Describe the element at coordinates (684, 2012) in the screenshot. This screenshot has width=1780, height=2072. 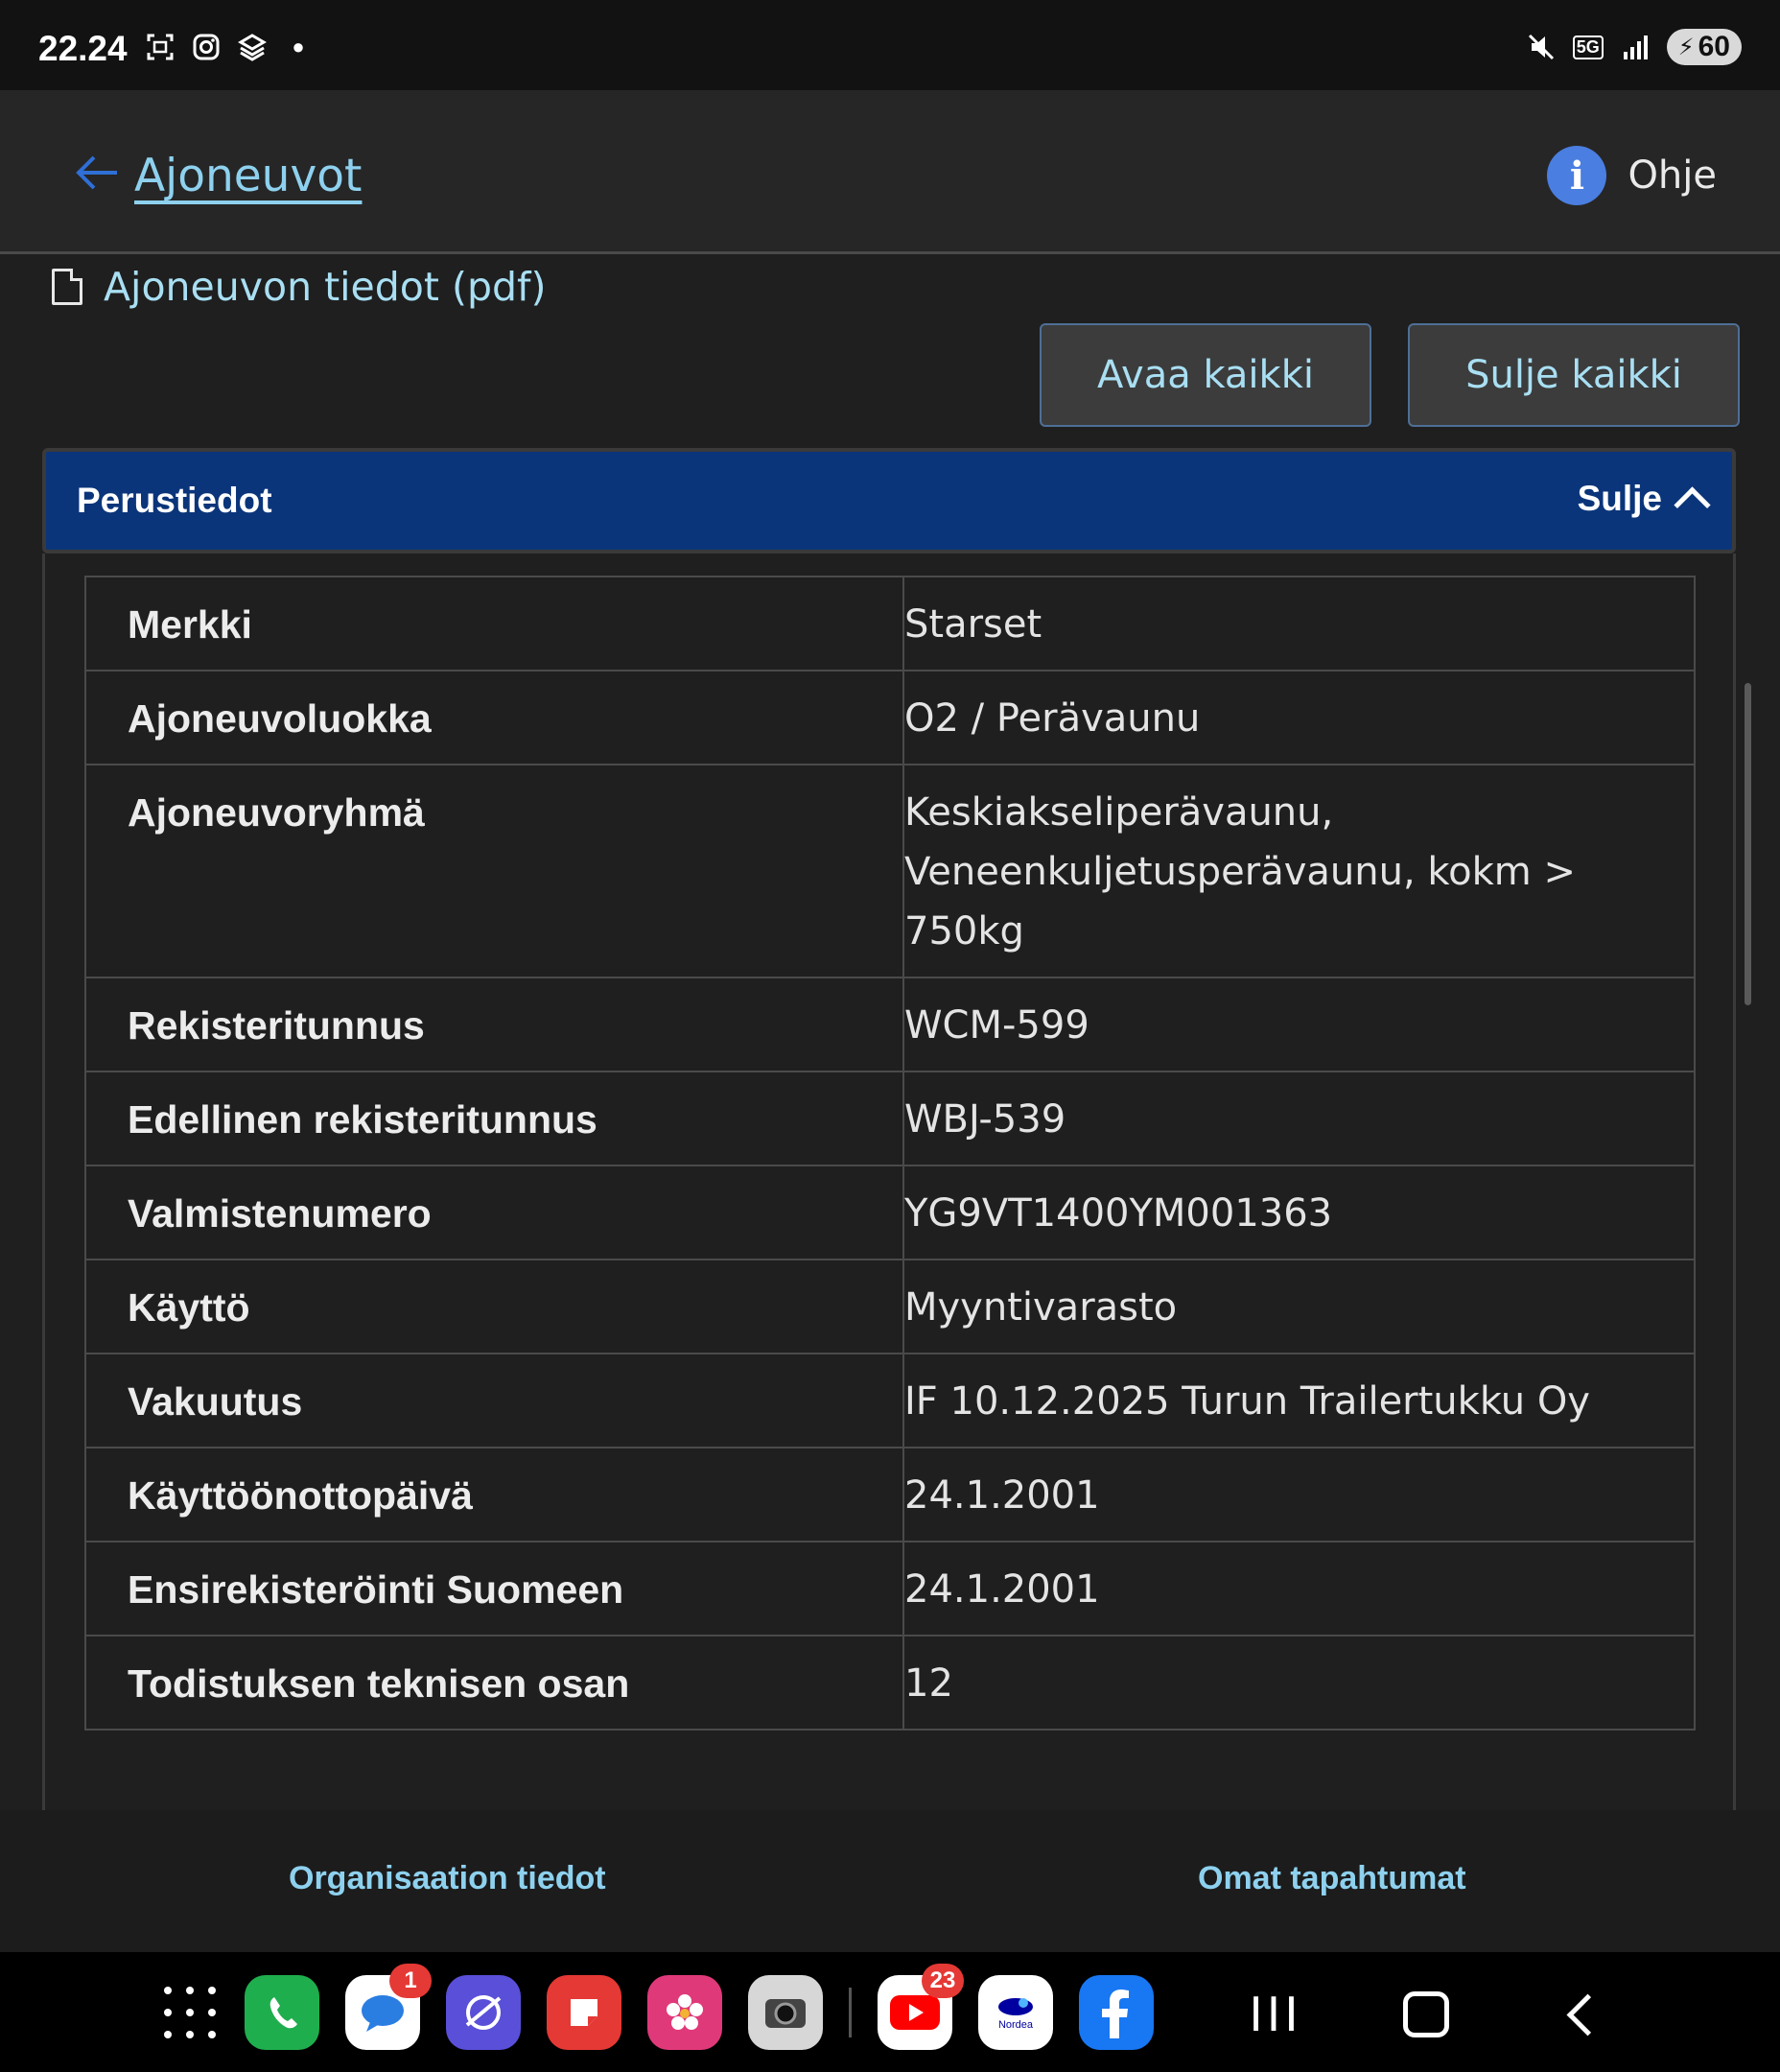
I see `gallery-app-icon` at that location.